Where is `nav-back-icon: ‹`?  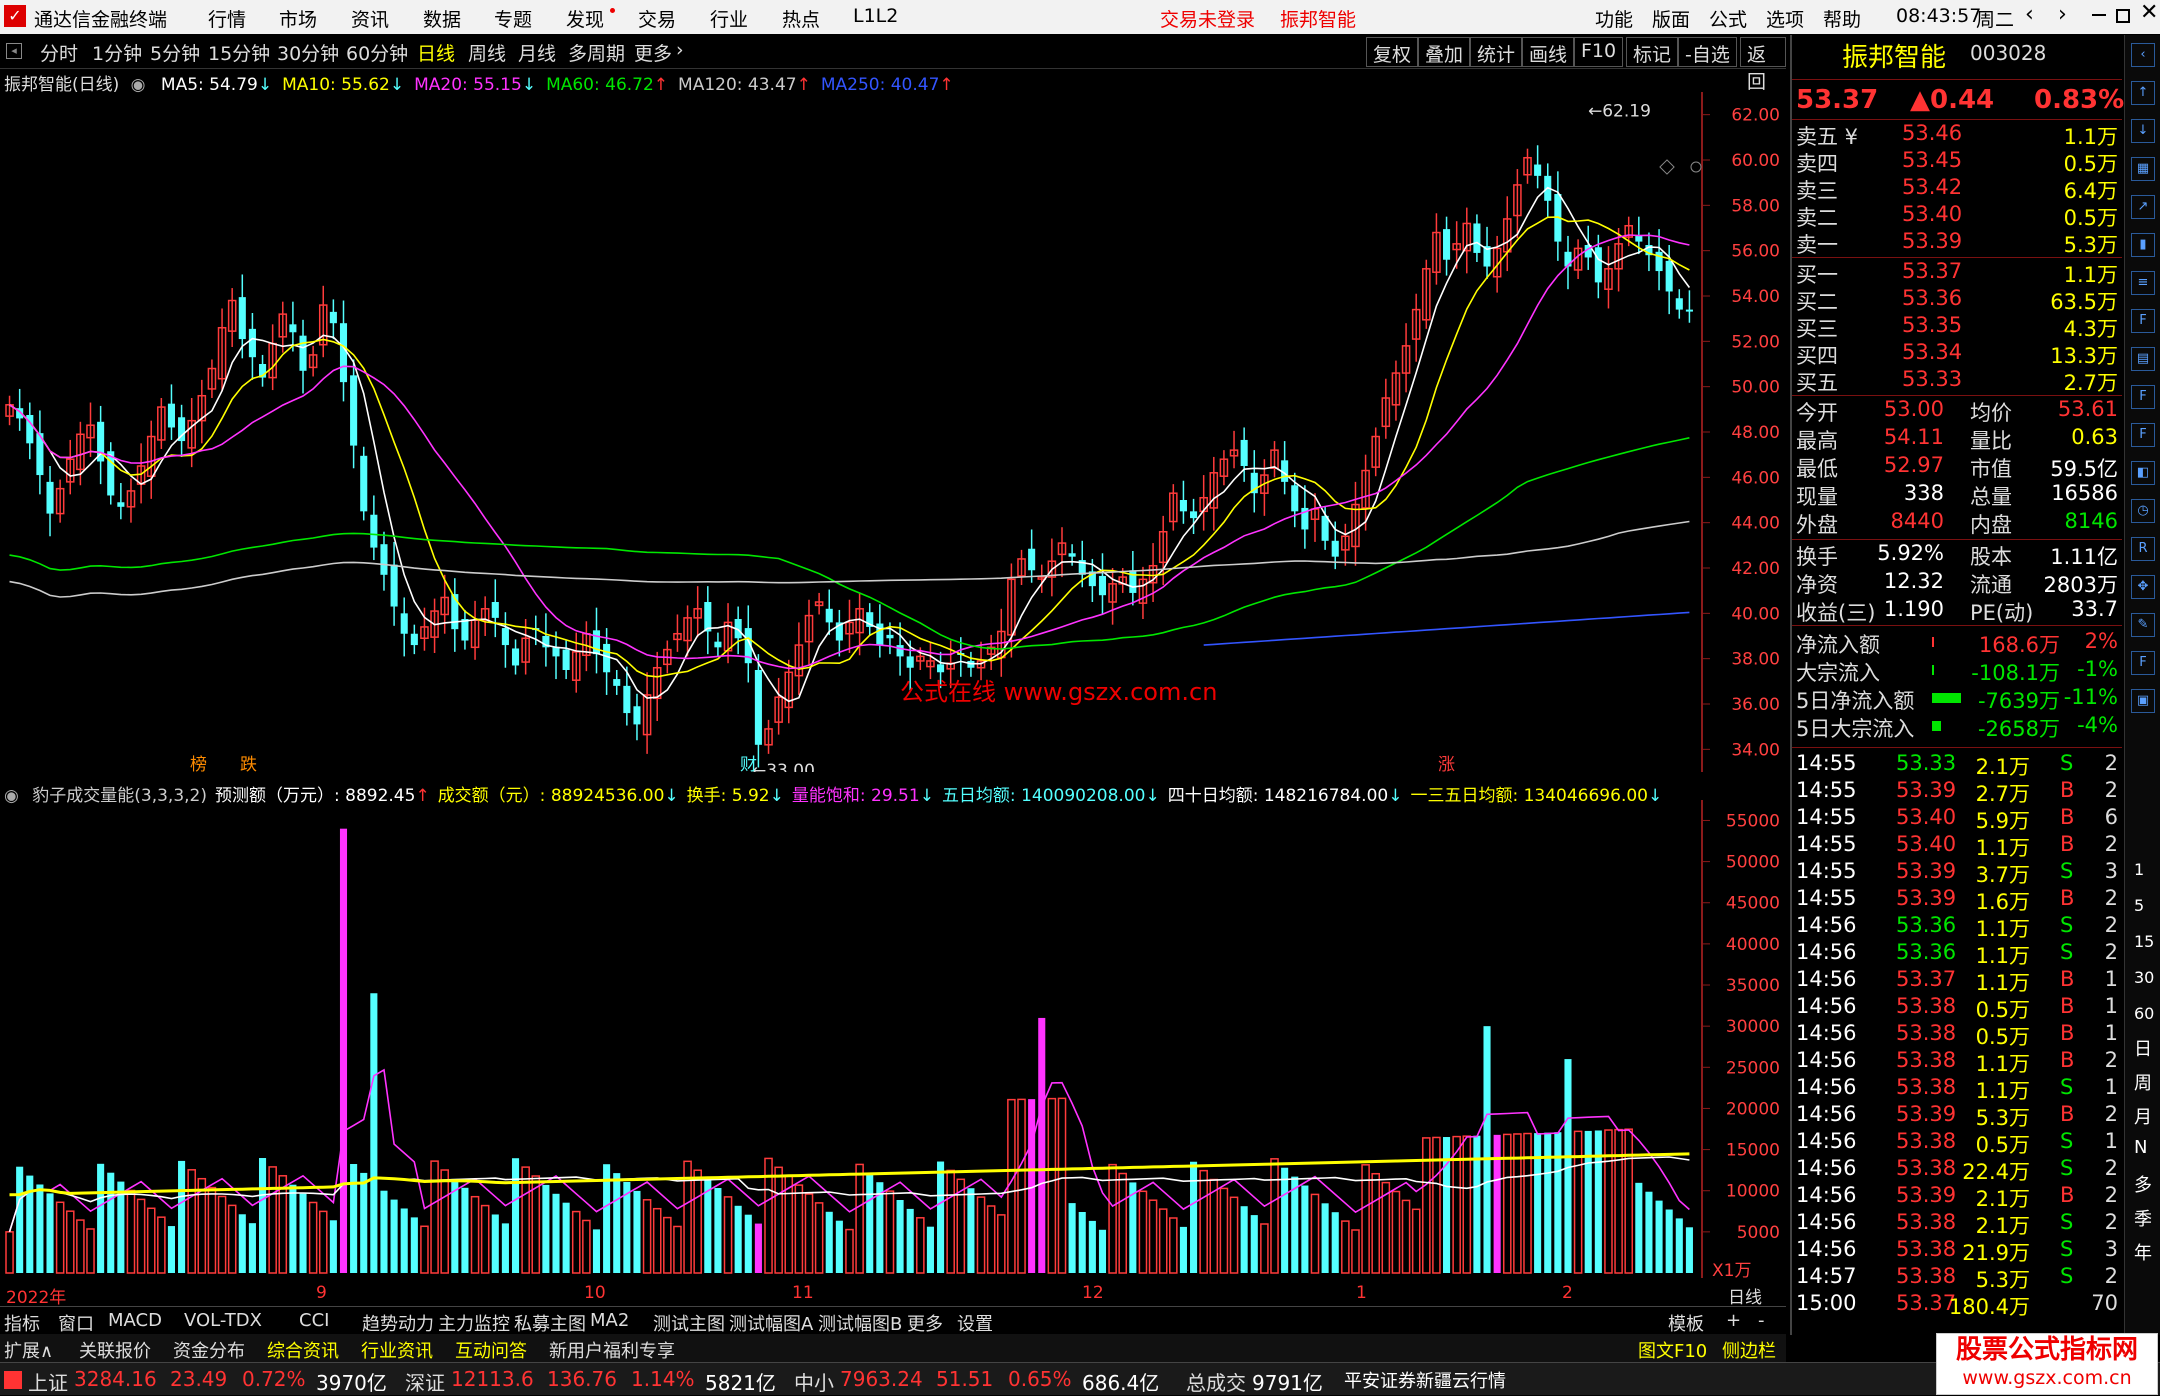 nav-back-icon: ‹ is located at coordinates (2029, 14).